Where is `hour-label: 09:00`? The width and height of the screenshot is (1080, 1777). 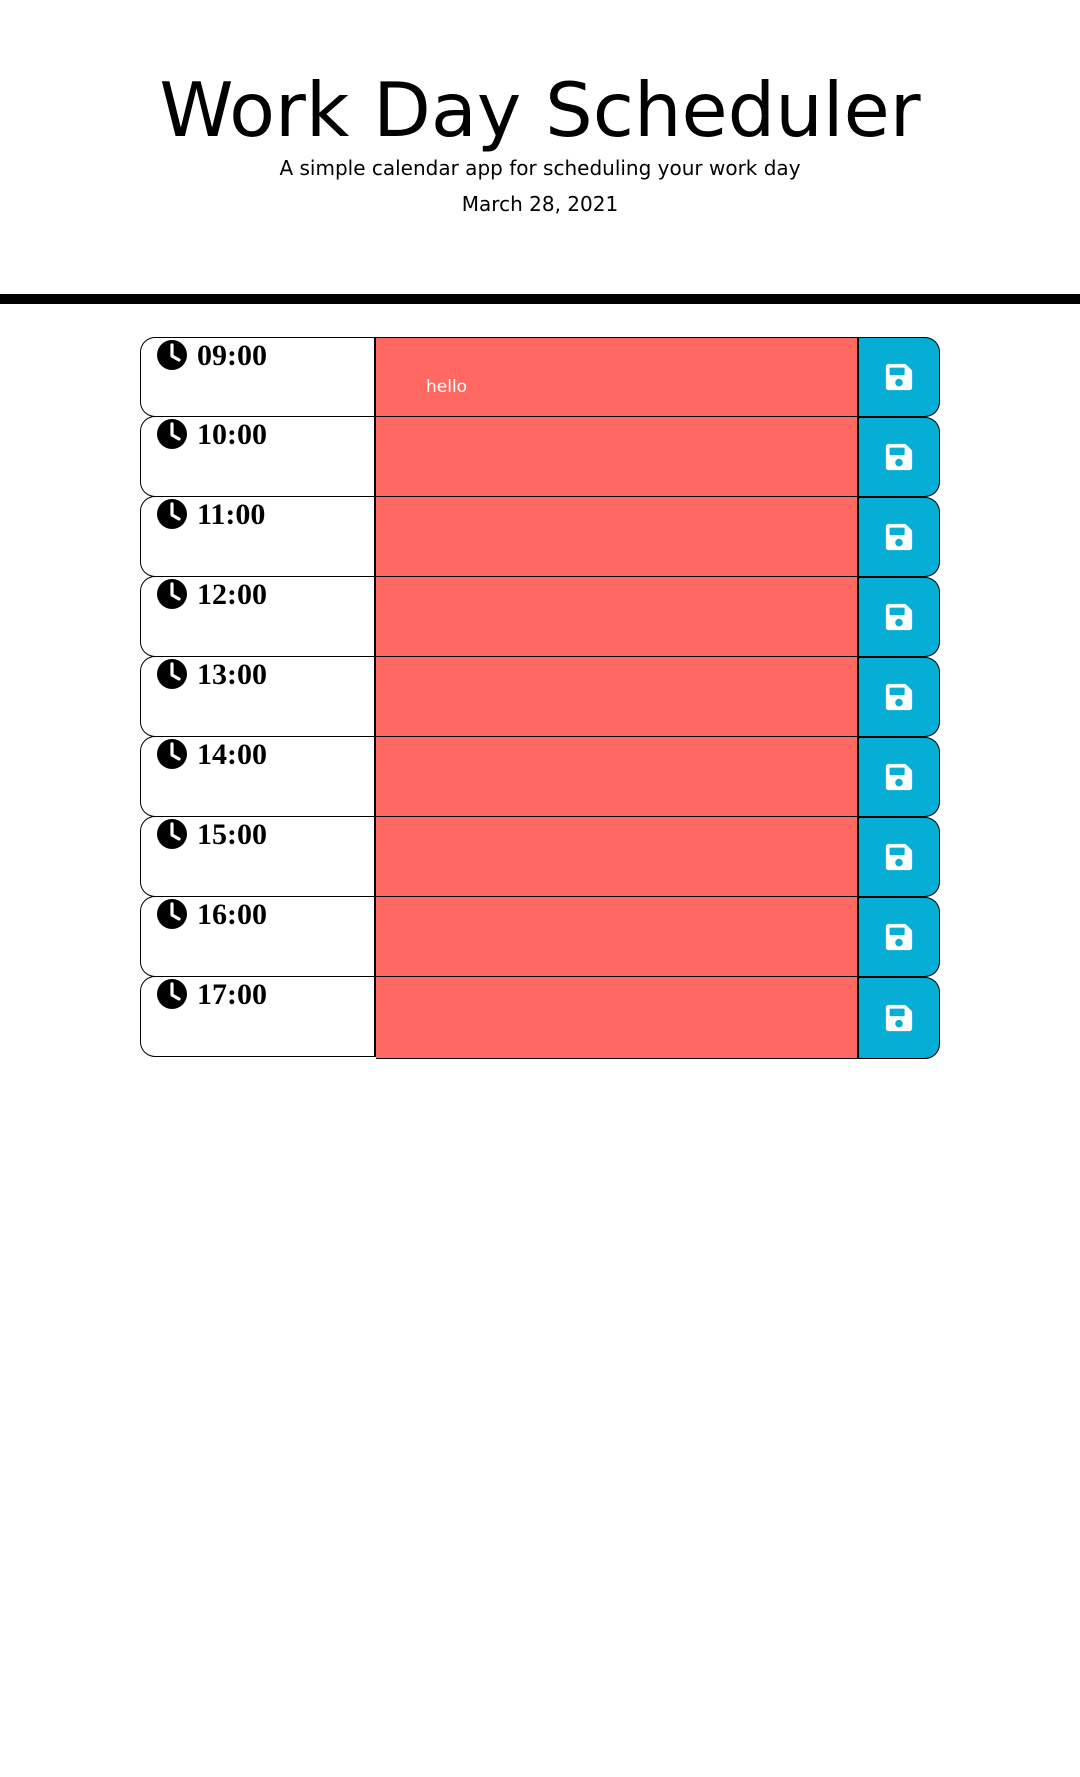 hour-label: 09:00 is located at coordinates (232, 355).